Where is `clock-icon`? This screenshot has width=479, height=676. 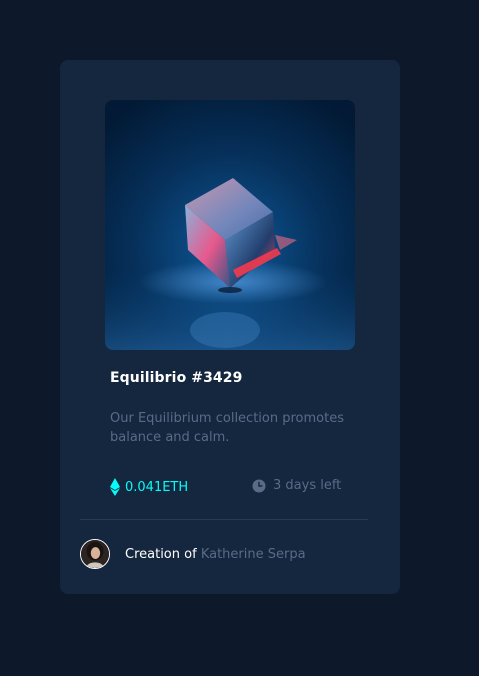
clock-icon is located at coordinates (259, 485).